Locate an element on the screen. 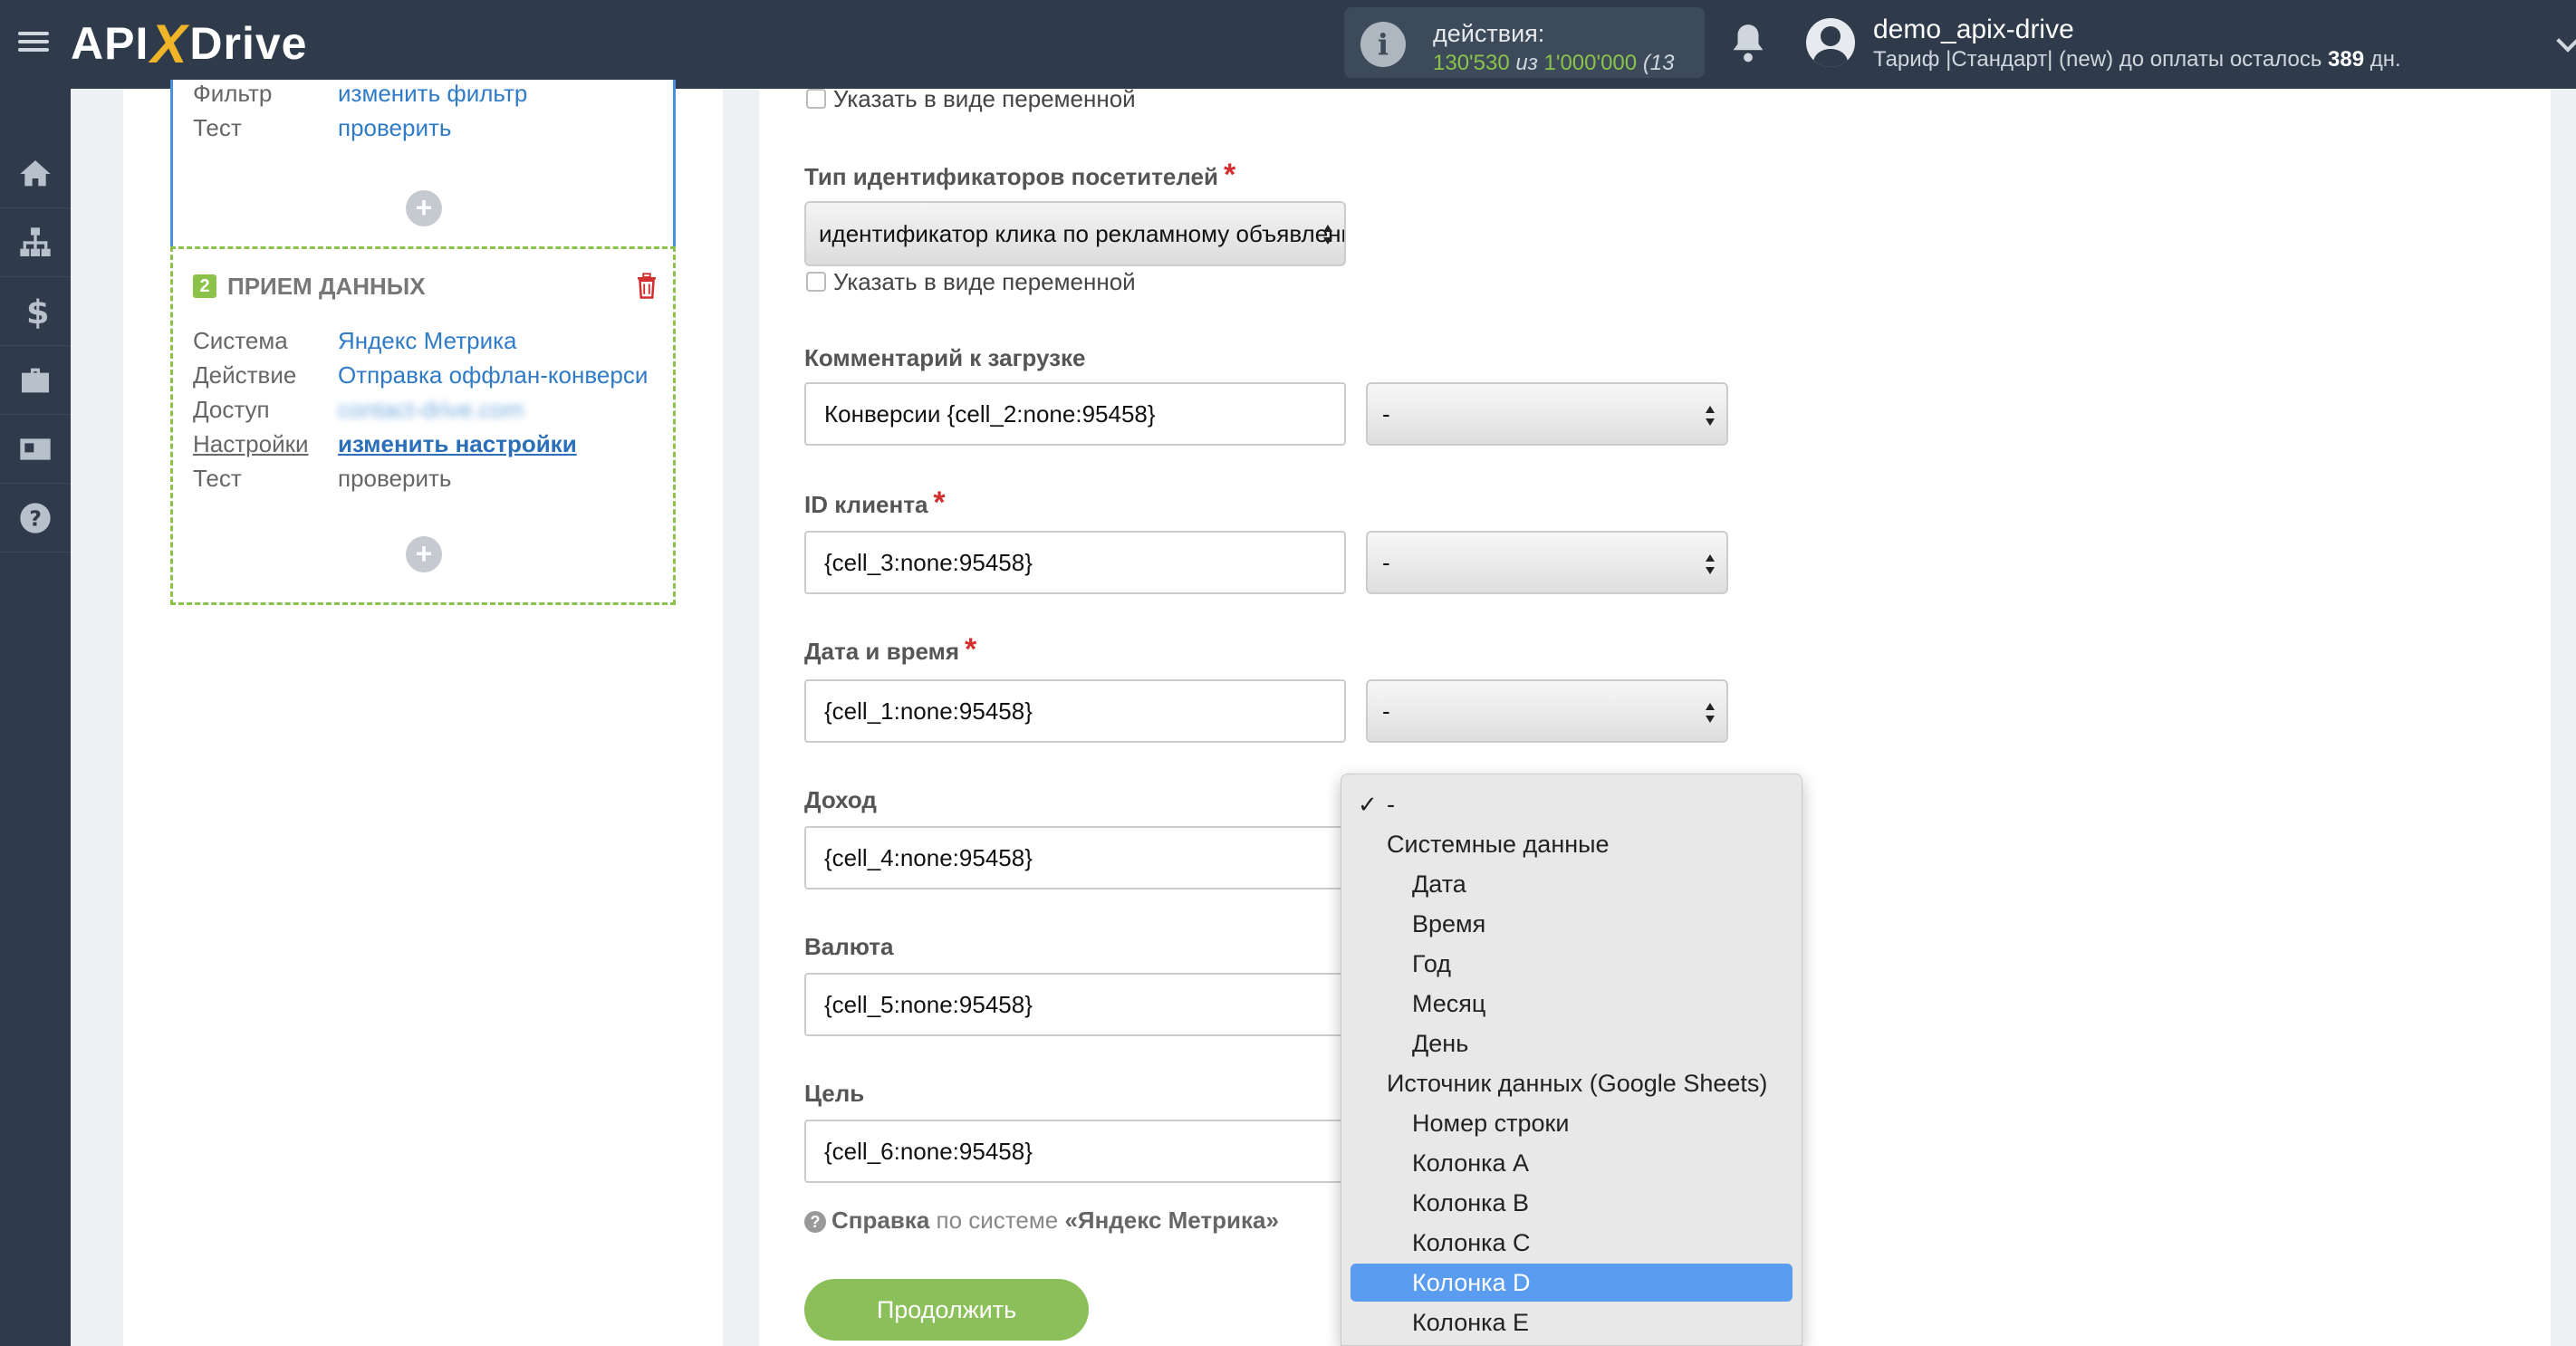 The width and height of the screenshot is (2576, 1346). menu-icon is located at coordinates (33, 42).